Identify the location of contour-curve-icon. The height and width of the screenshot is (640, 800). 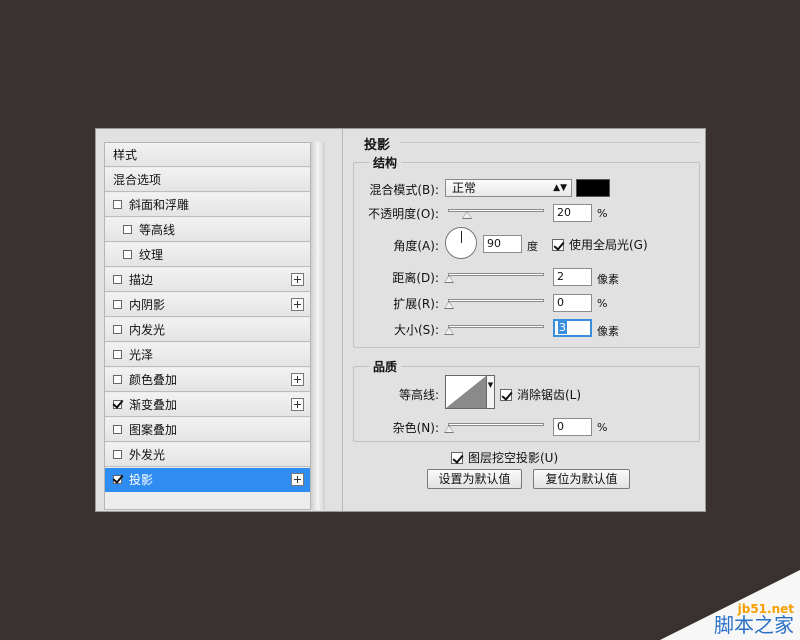
(466, 392).